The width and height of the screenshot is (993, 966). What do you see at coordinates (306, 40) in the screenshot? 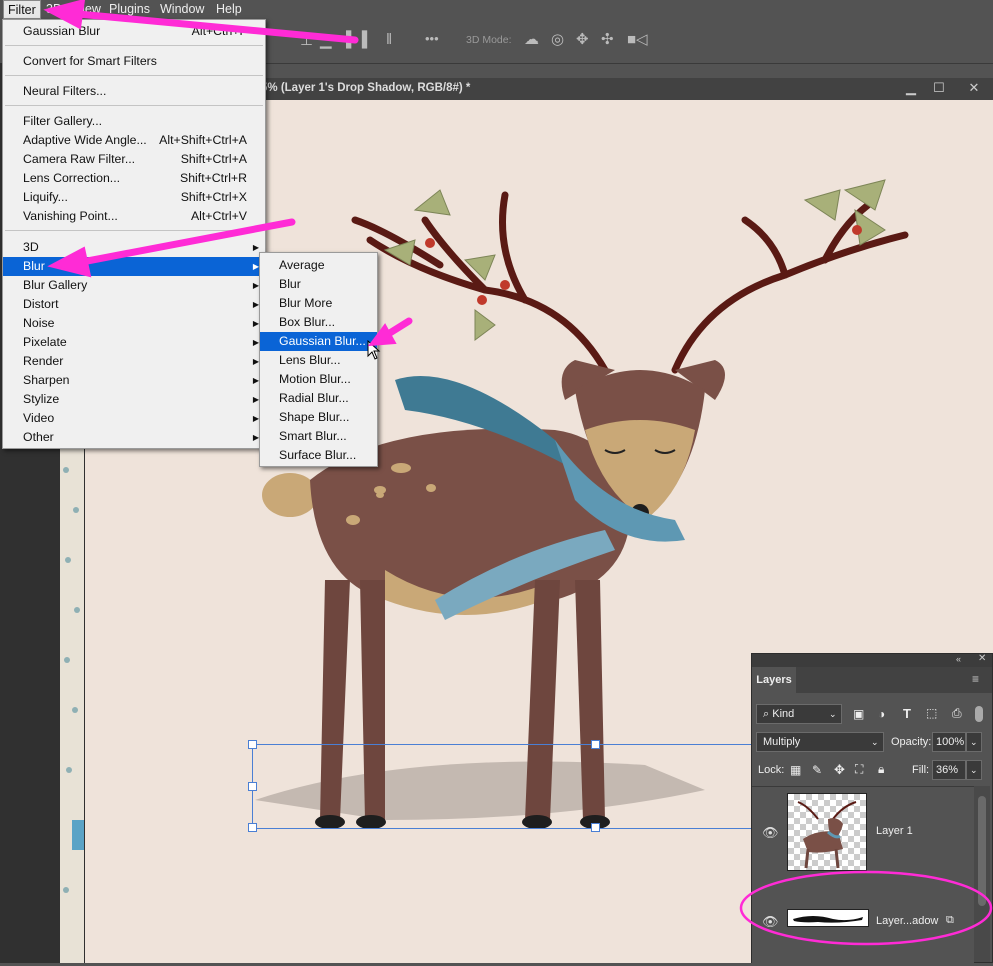
I see `distribute-icon: ⊥` at bounding box center [306, 40].